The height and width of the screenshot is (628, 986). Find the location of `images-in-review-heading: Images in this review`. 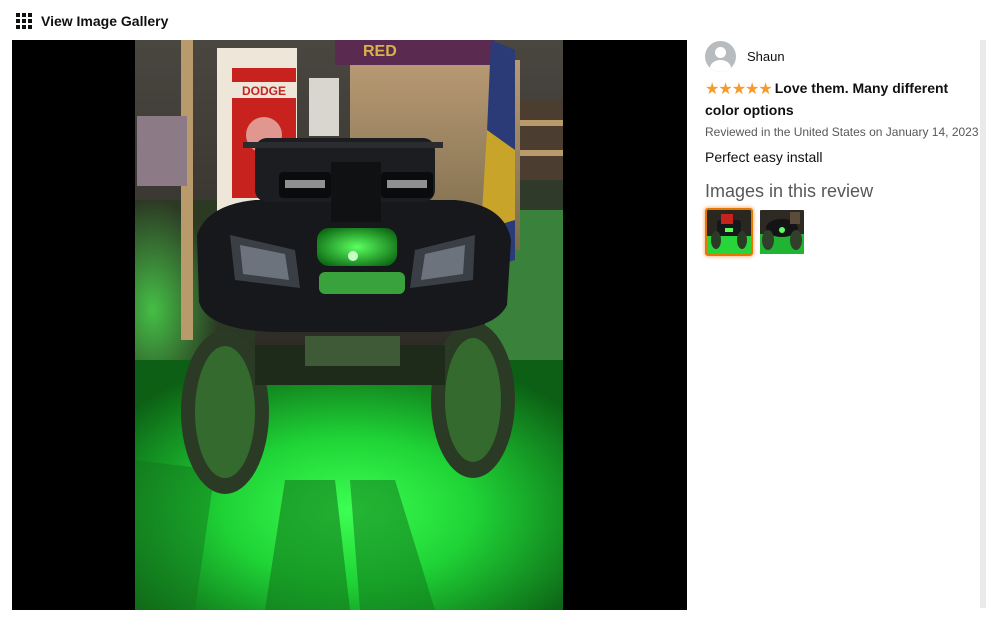

images-in-review-heading: Images in this review is located at coordinates (789, 191).